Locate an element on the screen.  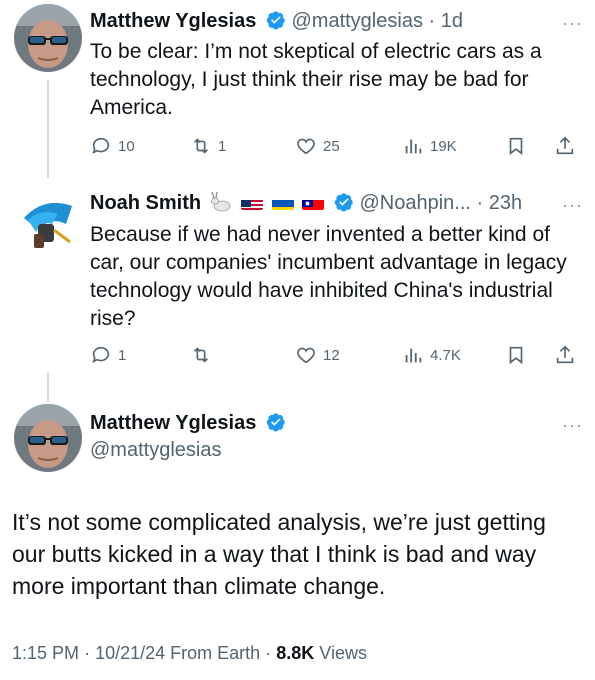
views-button: 4.7K is located at coordinates (431, 355).